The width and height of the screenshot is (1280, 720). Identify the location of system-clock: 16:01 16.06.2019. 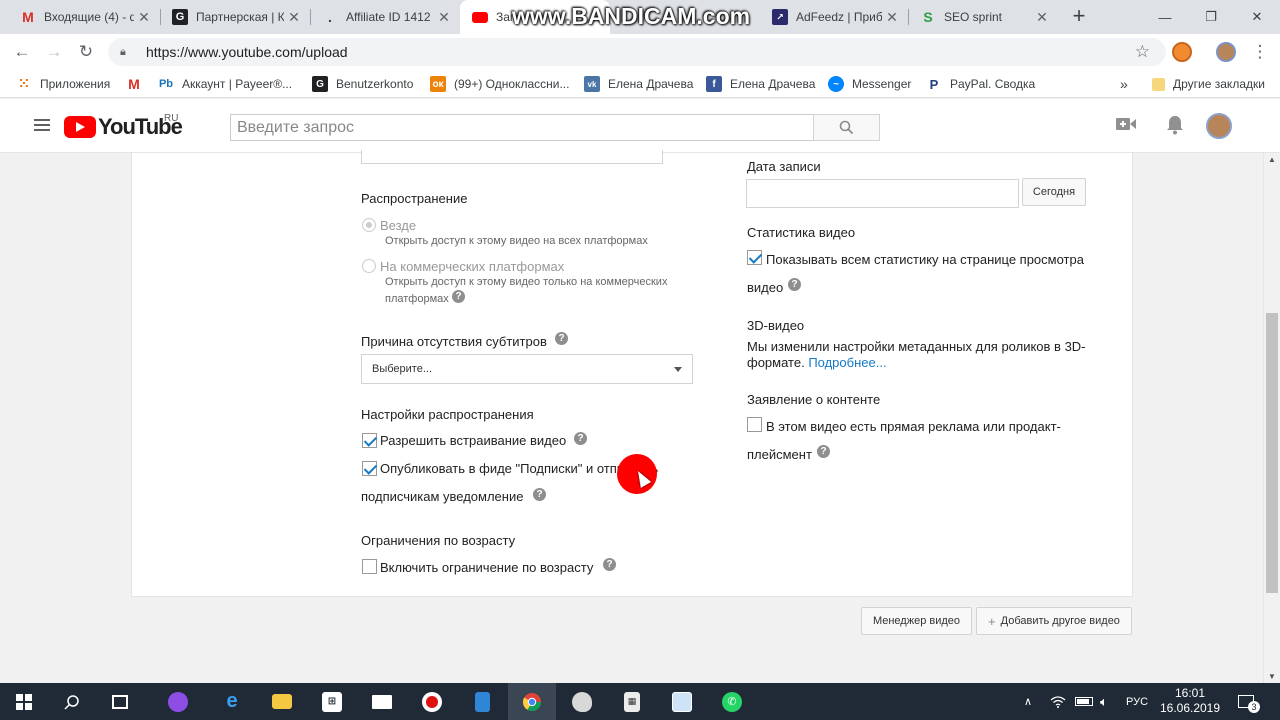
(1190, 701).